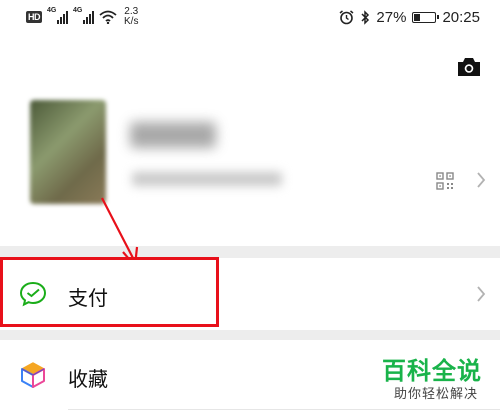 The width and height of the screenshot is (500, 412). I want to click on favorites-cube-icon, so click(33, 375).